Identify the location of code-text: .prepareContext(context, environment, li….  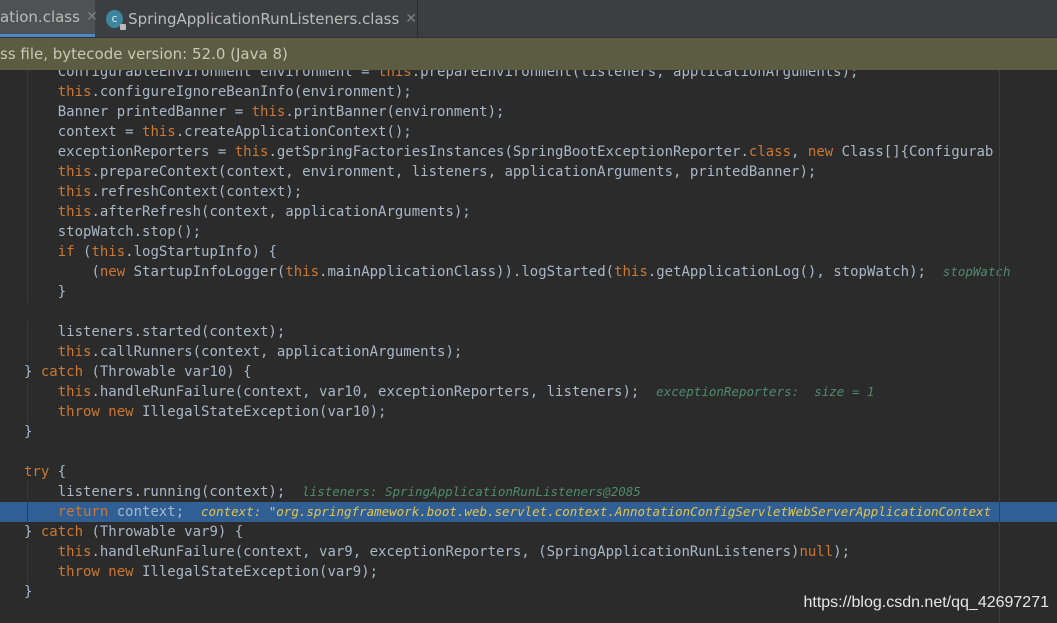
(454, 172).